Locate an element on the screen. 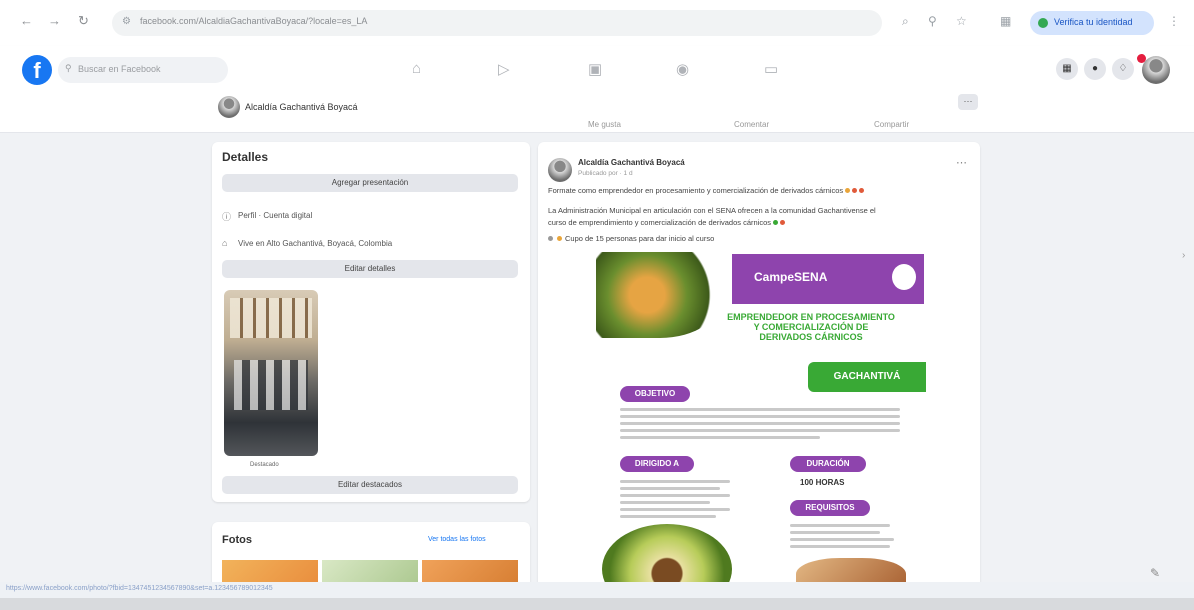 This screenshot has width=1194, height=610. verify-label: Verifica tu identidad is located at coordinates (1093, 22).